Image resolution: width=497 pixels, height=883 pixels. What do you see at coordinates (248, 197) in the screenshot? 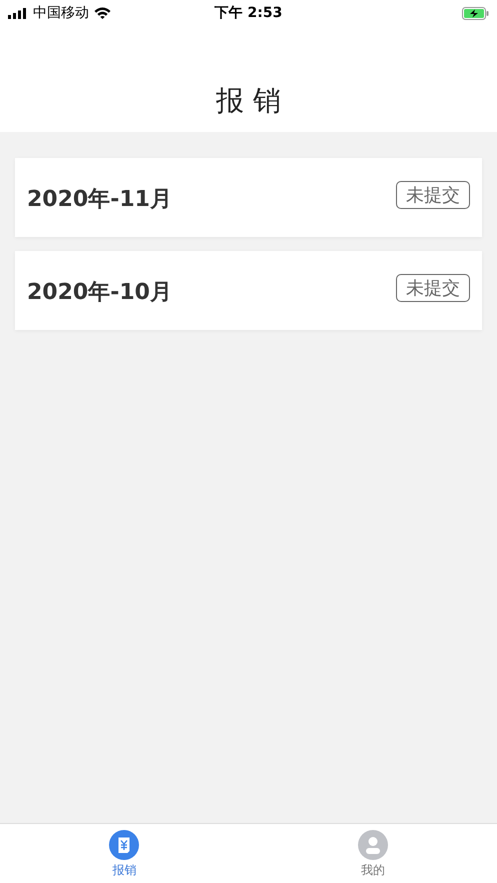
I see `month-card: 2020年-11月 未提交` at bounding box center [248, 197].